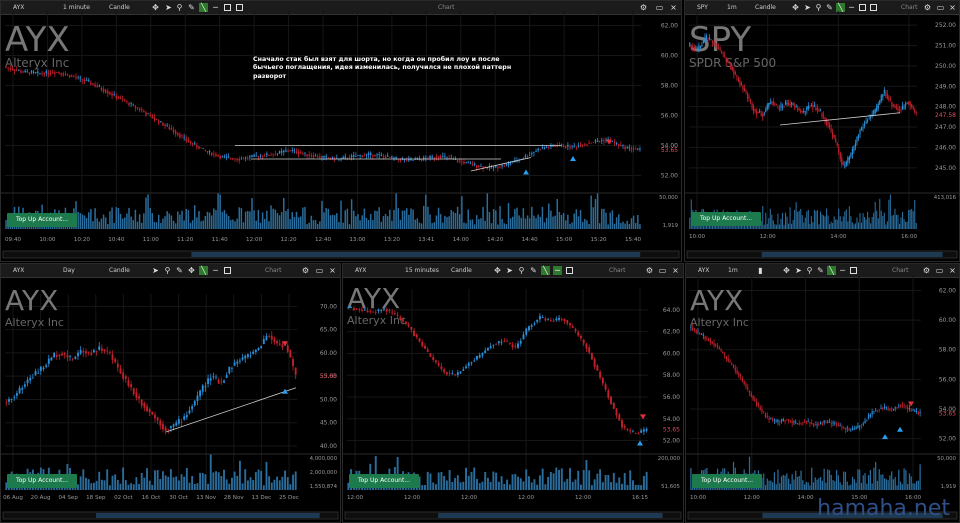 The height and width of the screenshot is (523, 960). What do you see at coordinates (669, 116) in the screenshot?
I see `price-axis-label: 56.00` at bounding box center [669, 116].